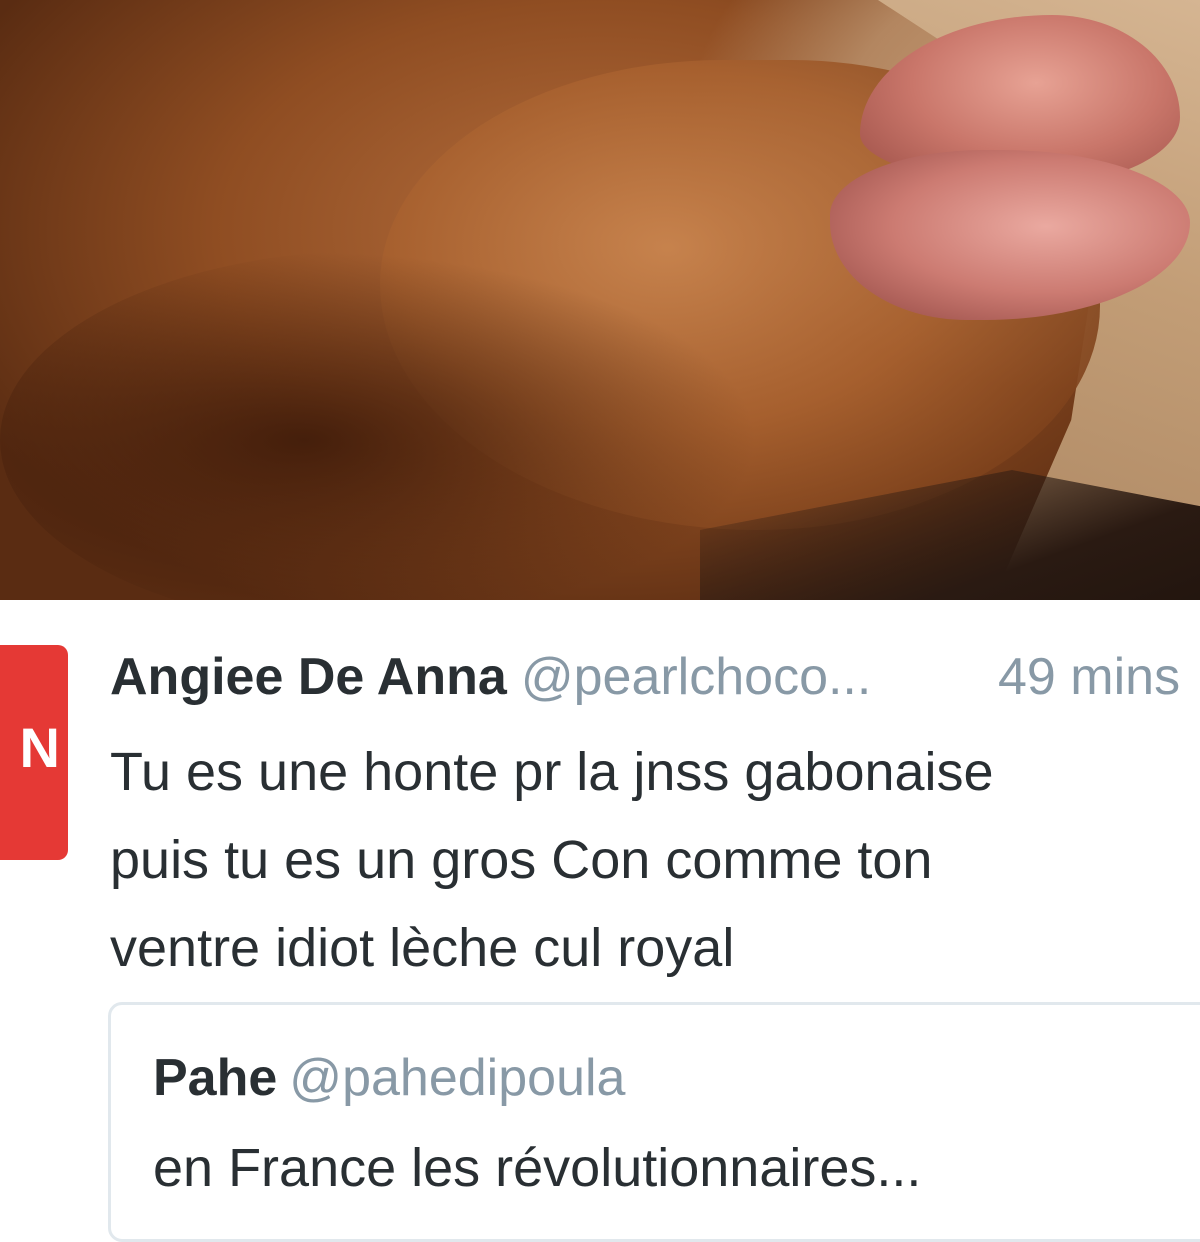 The width and height of the screenshot is (1200, 1242). What do you see at coordinates (1089, 677) in the screenshot?
I see `timestamp: 49 mins` at bounding box center [1089, 677].